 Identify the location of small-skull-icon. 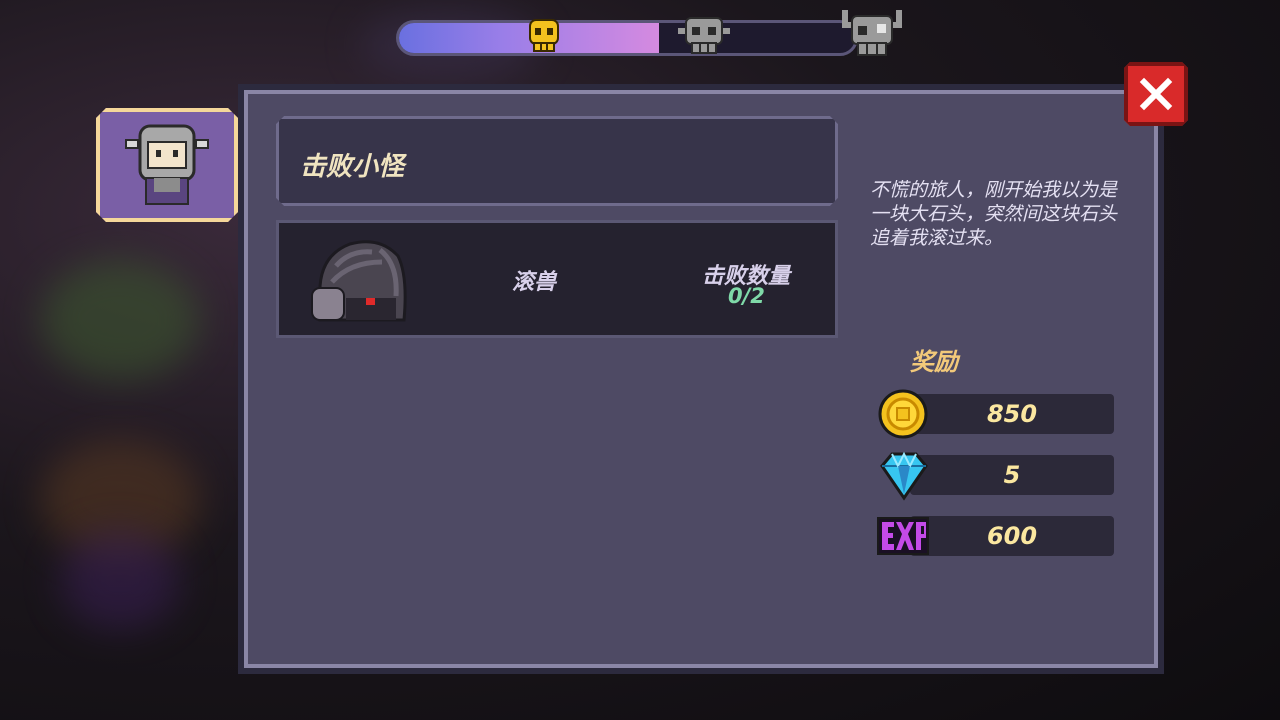
(544, 35).